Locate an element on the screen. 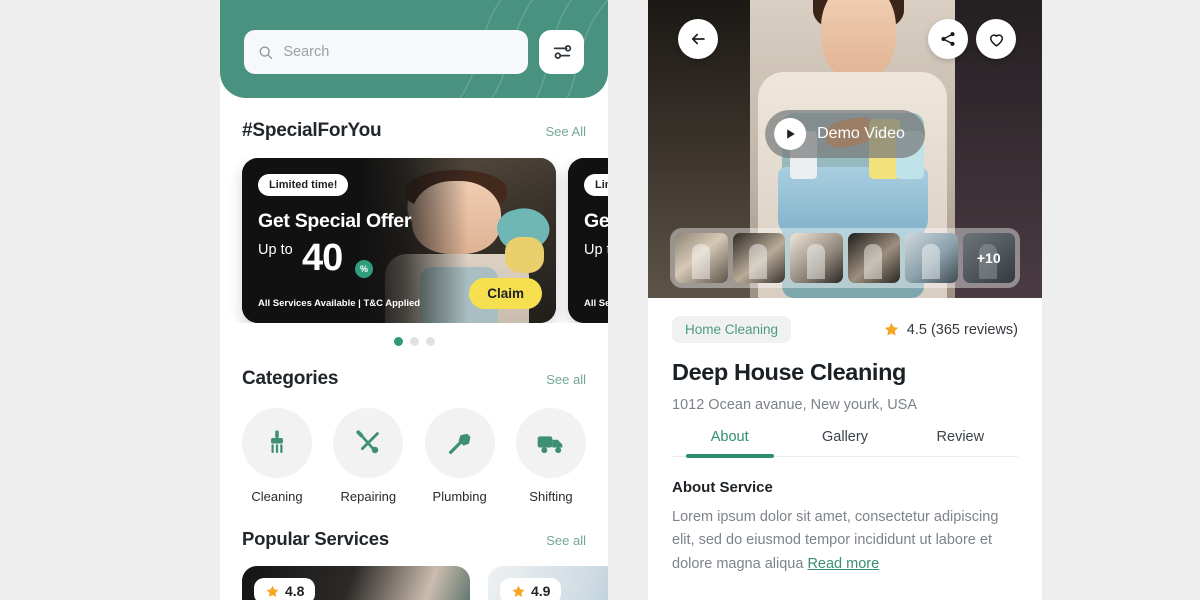  rating-value: 4.9 is located at coordinates (541, 591).